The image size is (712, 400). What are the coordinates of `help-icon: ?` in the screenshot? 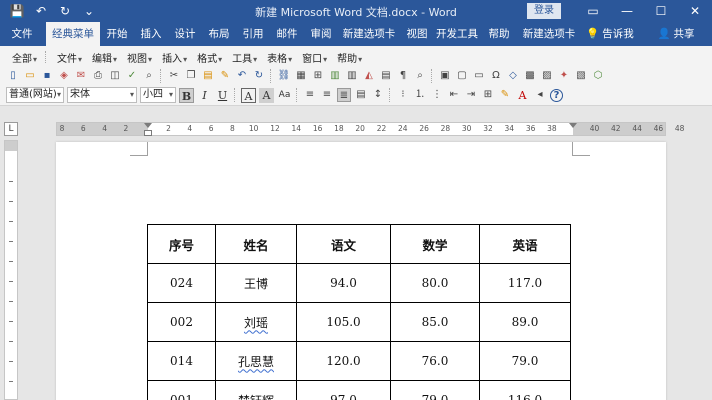 It's located at (556, 95).